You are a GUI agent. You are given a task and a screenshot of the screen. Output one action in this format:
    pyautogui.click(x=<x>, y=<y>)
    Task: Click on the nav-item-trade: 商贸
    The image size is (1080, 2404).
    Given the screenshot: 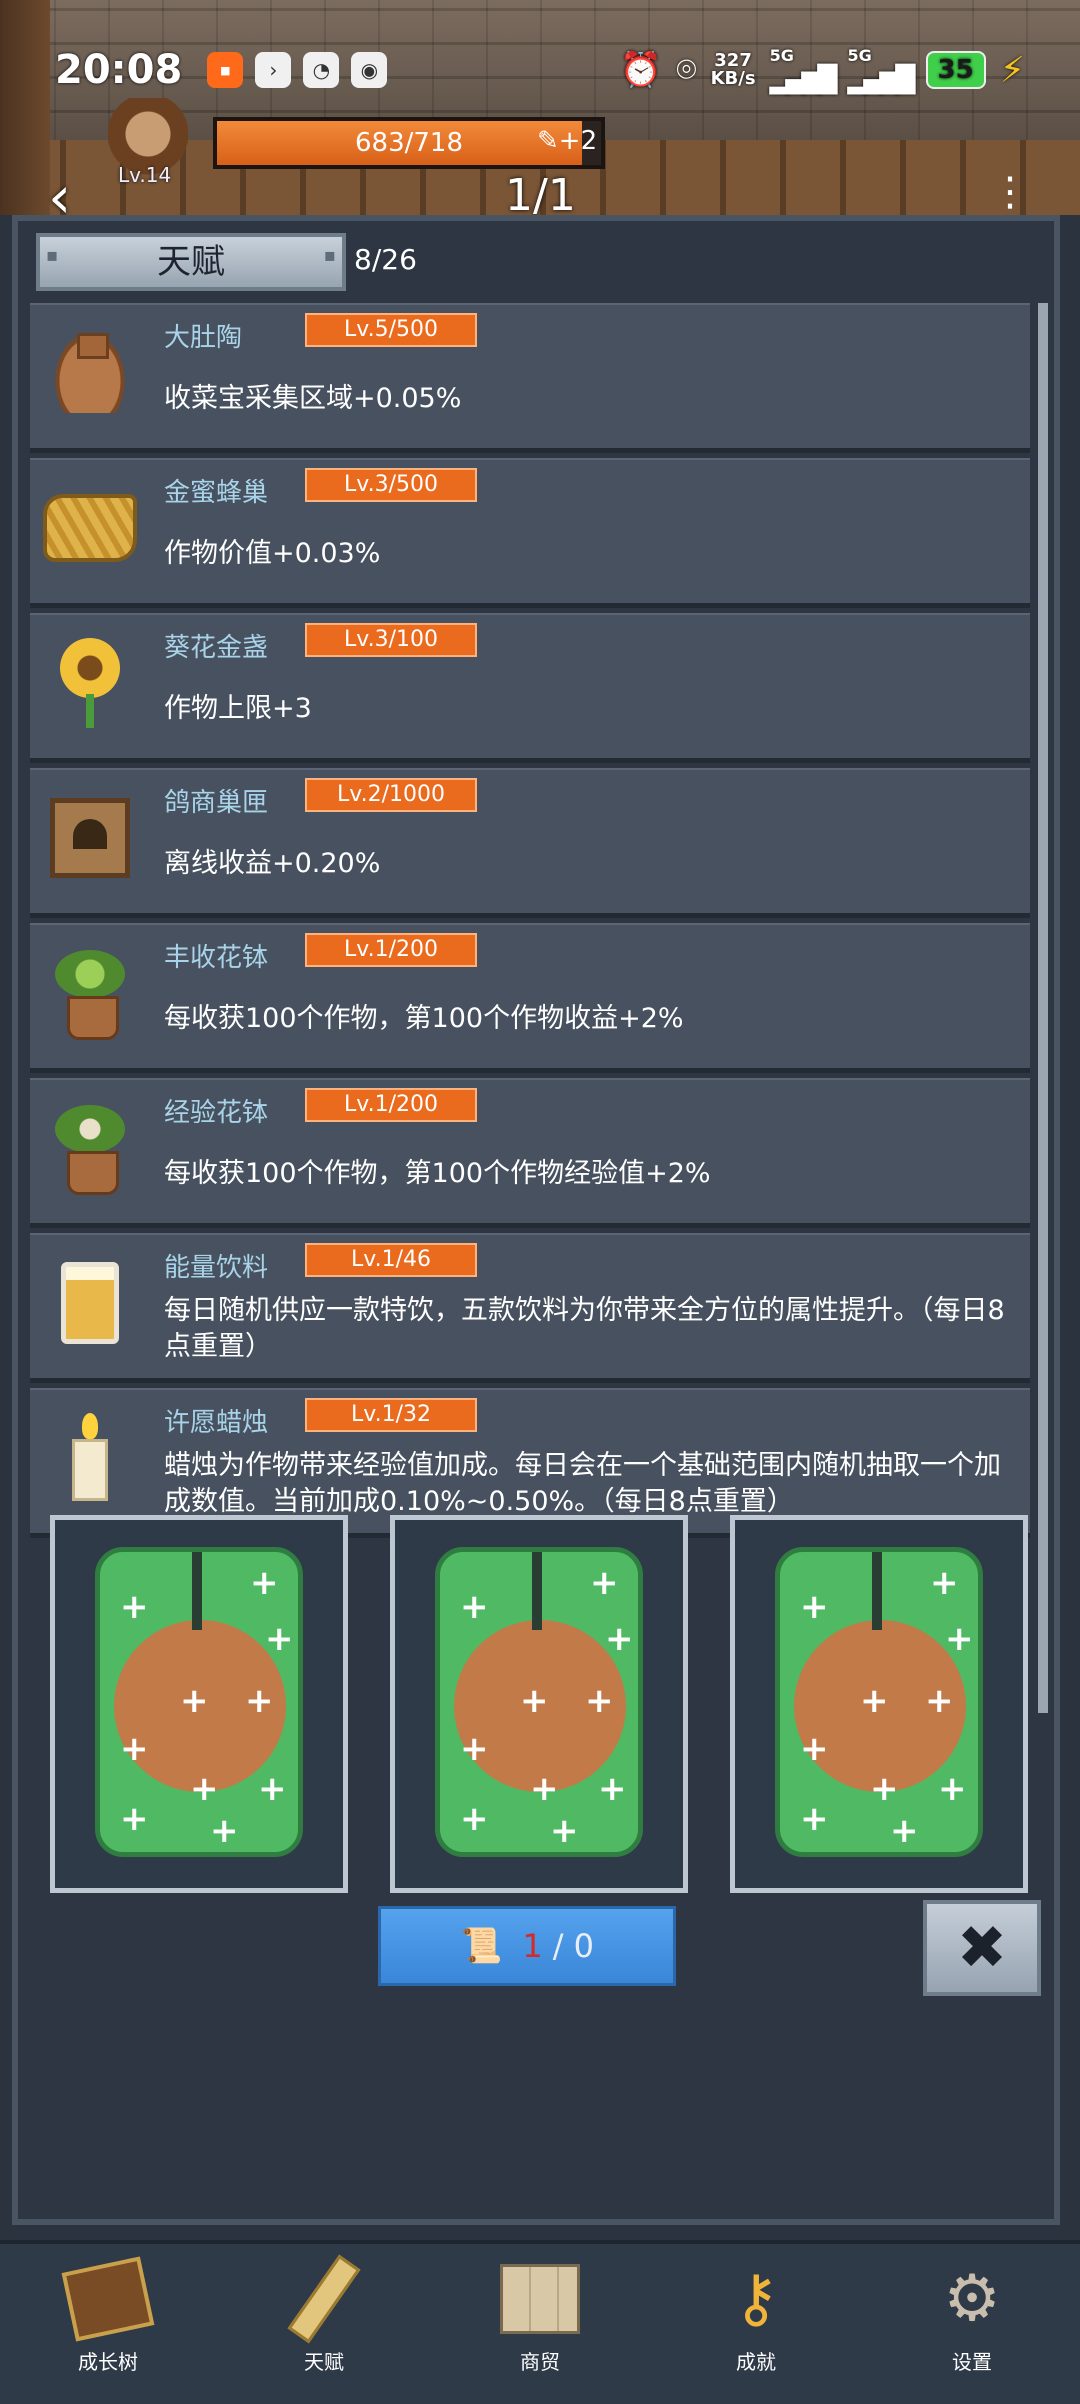 What is the action you would take?
    pyautogui.click(x=540, y=2324)
    